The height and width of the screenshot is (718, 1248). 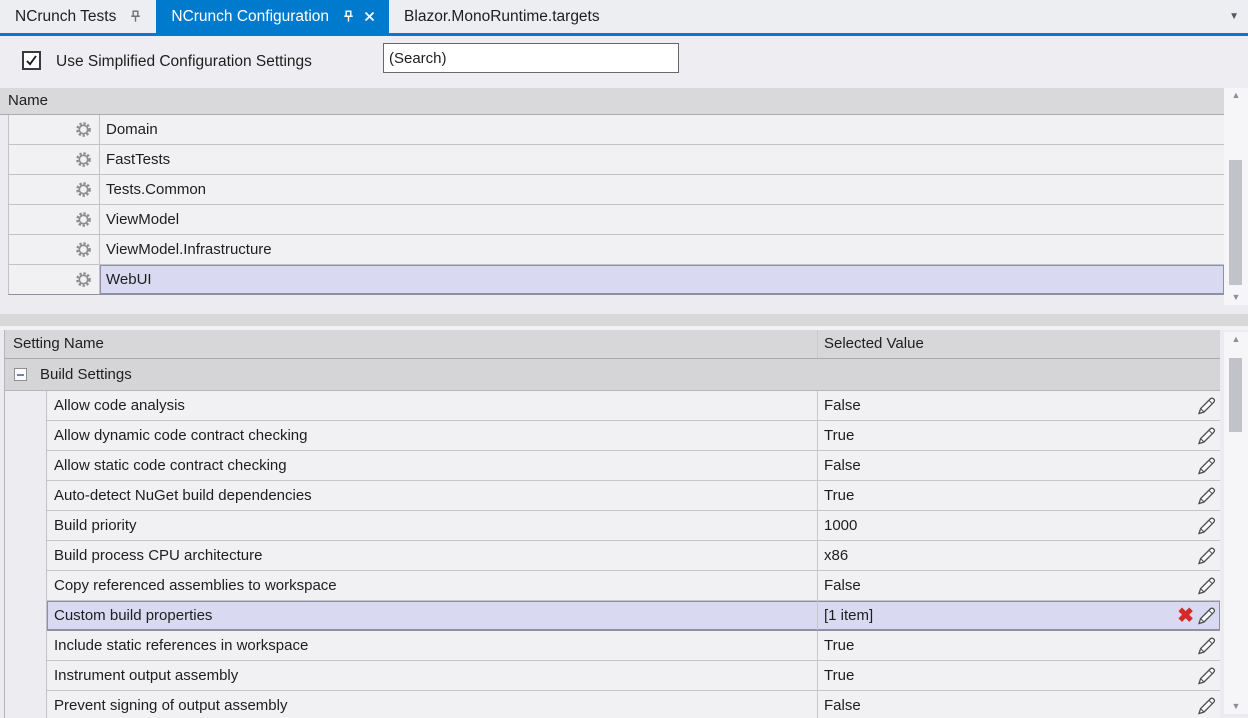 I want to click on setting-row: Instrument output assembly True, so click(x=612, y=676).